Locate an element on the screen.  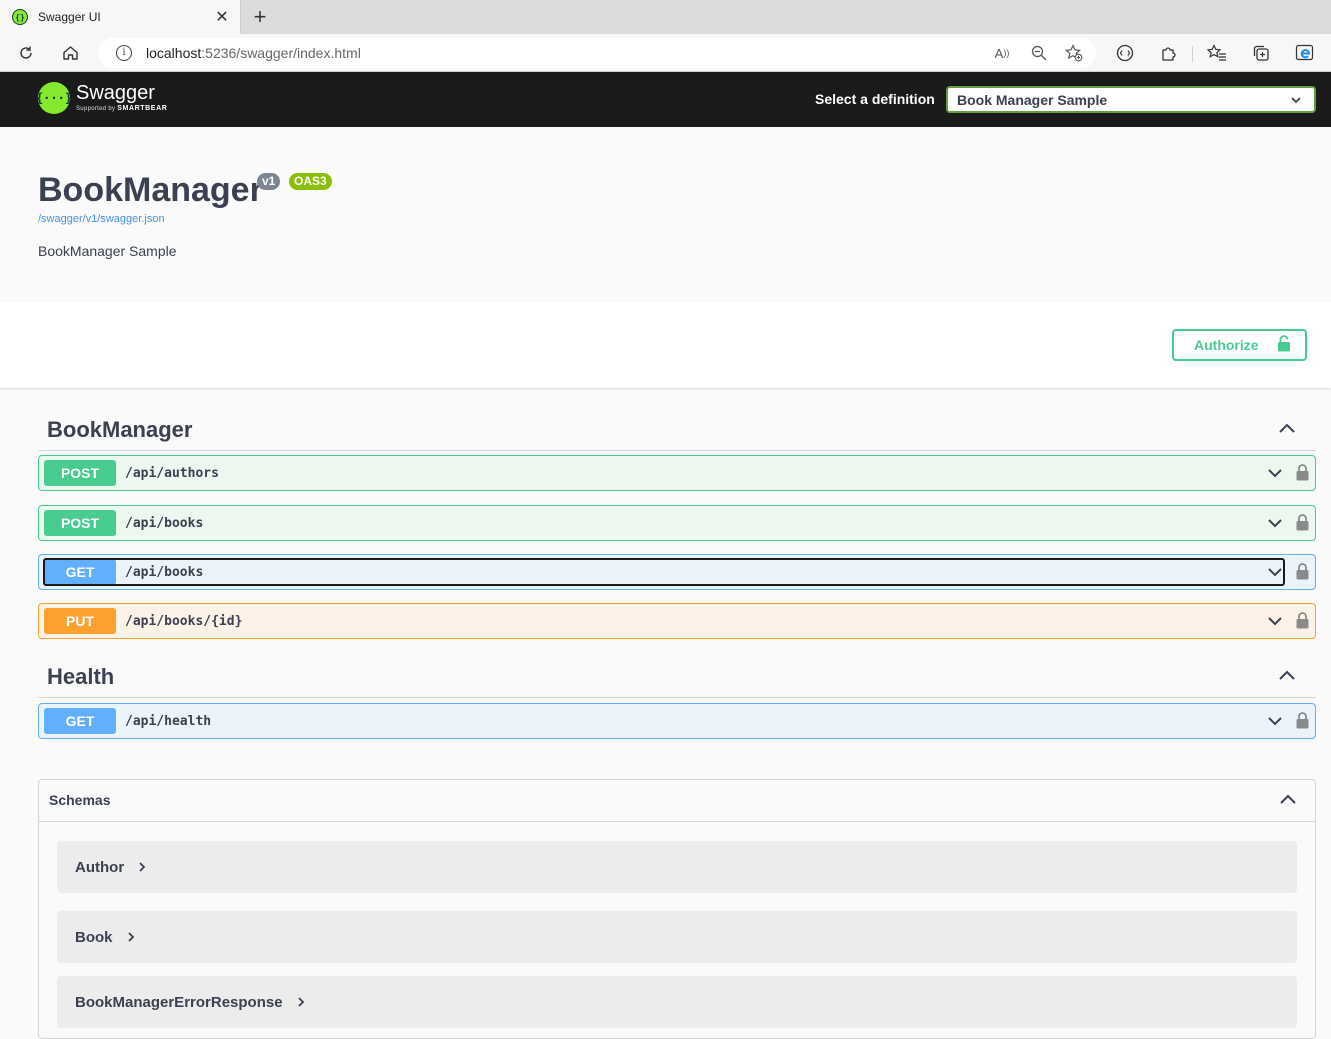
browser-navbar: i localhost:5236/swagger/index.html A)) is located at coordinates (665, 53).